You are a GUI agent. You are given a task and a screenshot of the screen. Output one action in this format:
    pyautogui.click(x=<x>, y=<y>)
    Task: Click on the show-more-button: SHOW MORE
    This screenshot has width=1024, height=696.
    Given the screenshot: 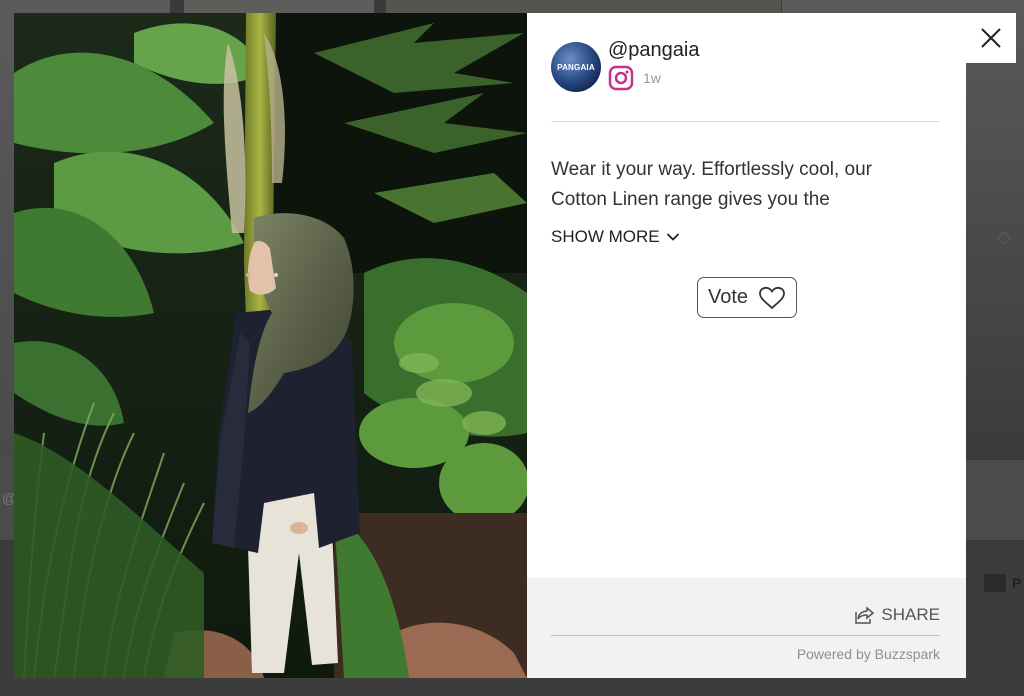 What is the action you would take?
    pyautogui.click(x=615, y=237)
    